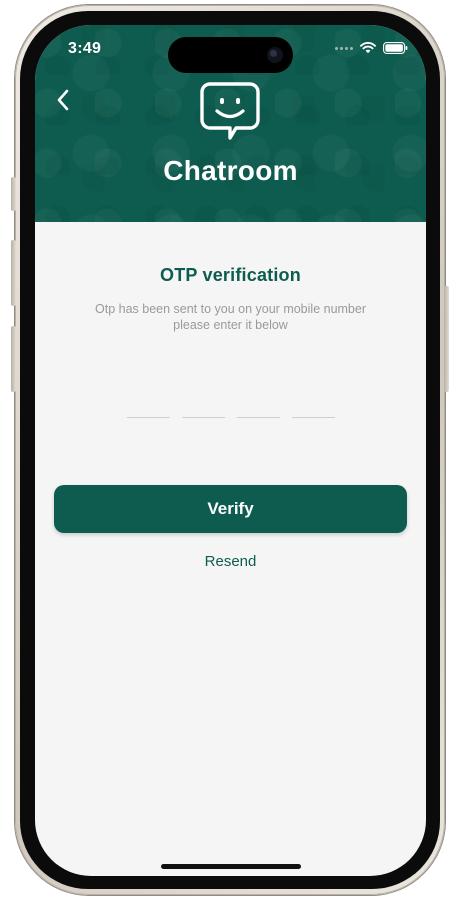 The image size is (460, 900). What do you see at coordinates (231, 406) in the screenshot?
I see `otp-input-row` at bounding box center [231, 406].